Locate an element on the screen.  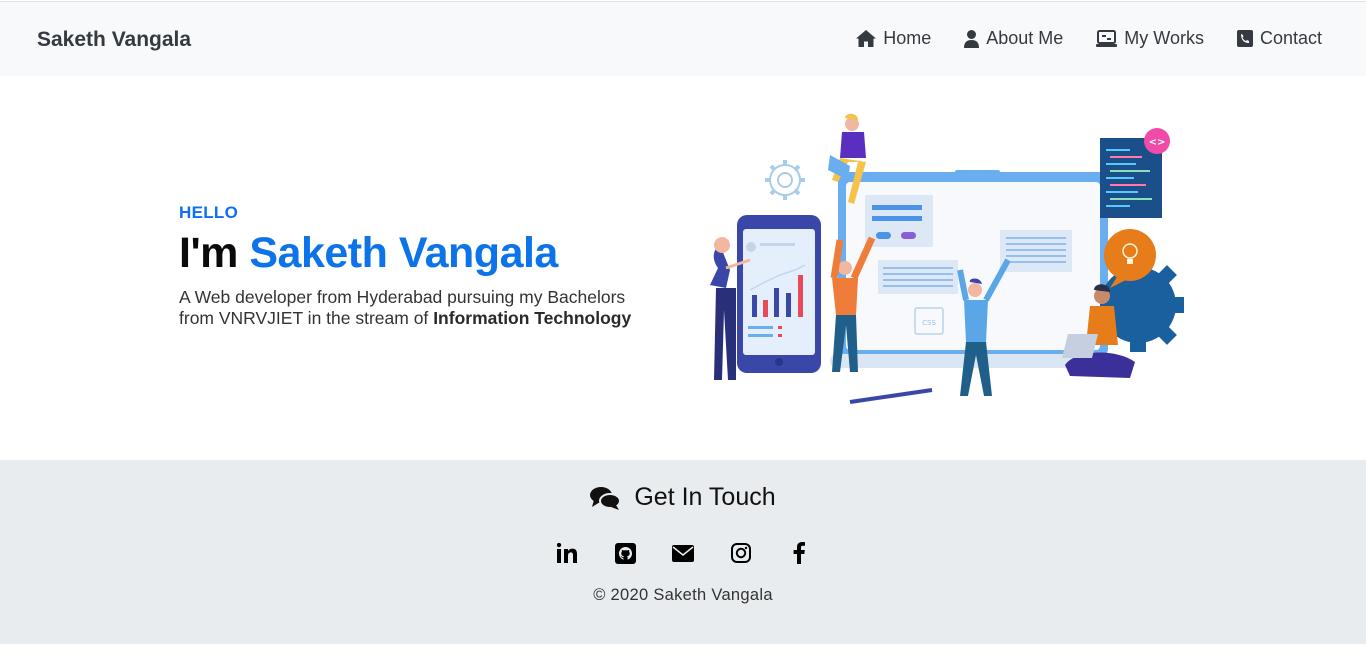
social-links is located at coordinates (683, 553).